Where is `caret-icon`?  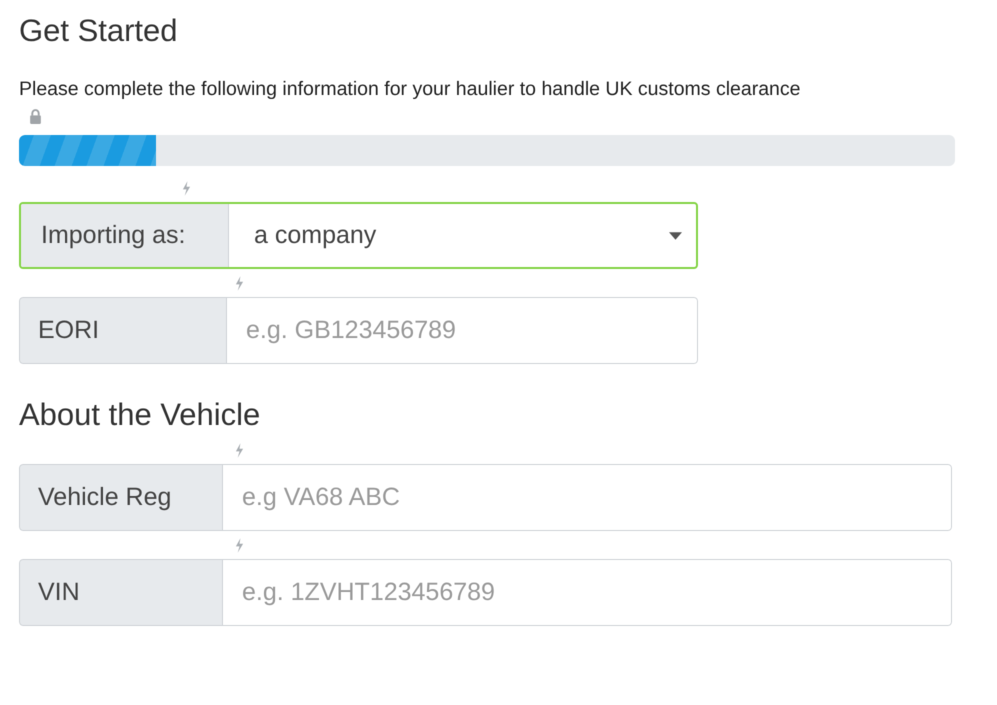 caret-icon is located at coordinates (675, 236).